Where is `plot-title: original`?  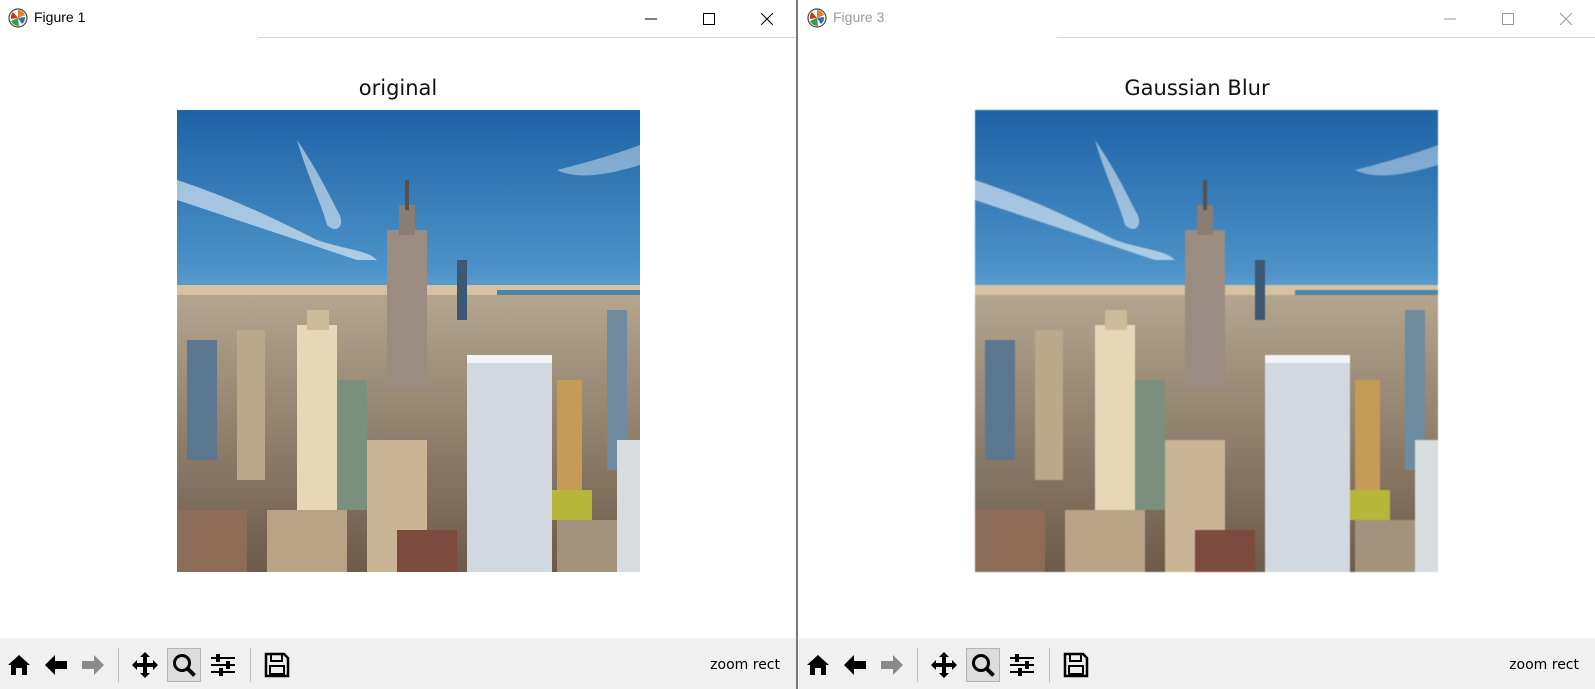 plot-title: original is located at coordinates (398, 88).